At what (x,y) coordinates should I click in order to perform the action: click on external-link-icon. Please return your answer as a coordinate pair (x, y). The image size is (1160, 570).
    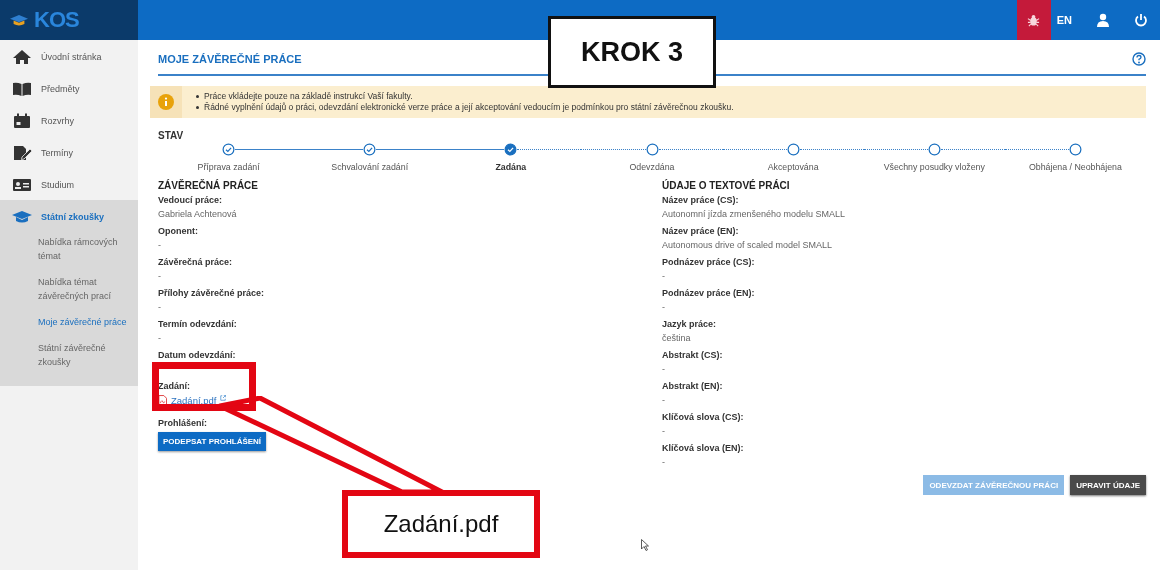
    Looking at the image, I should click on (223, 398).